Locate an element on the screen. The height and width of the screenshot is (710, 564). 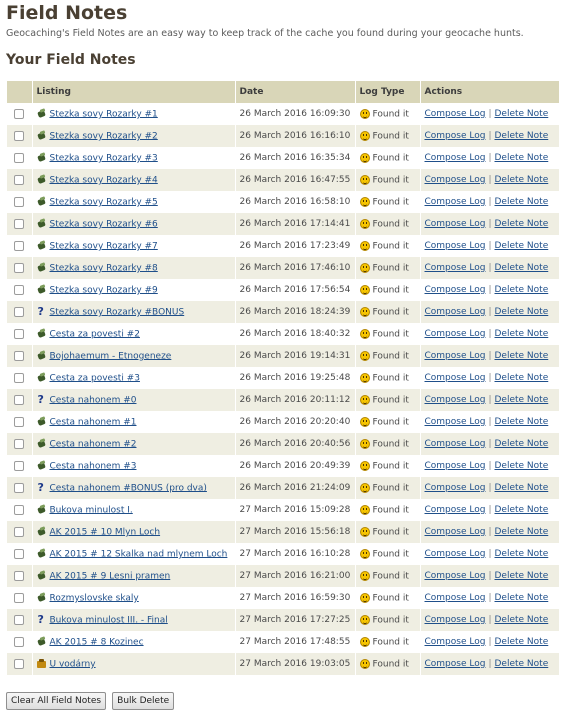
listing-link: Cesta nahonem #0 is located at coordinates (93, 400).